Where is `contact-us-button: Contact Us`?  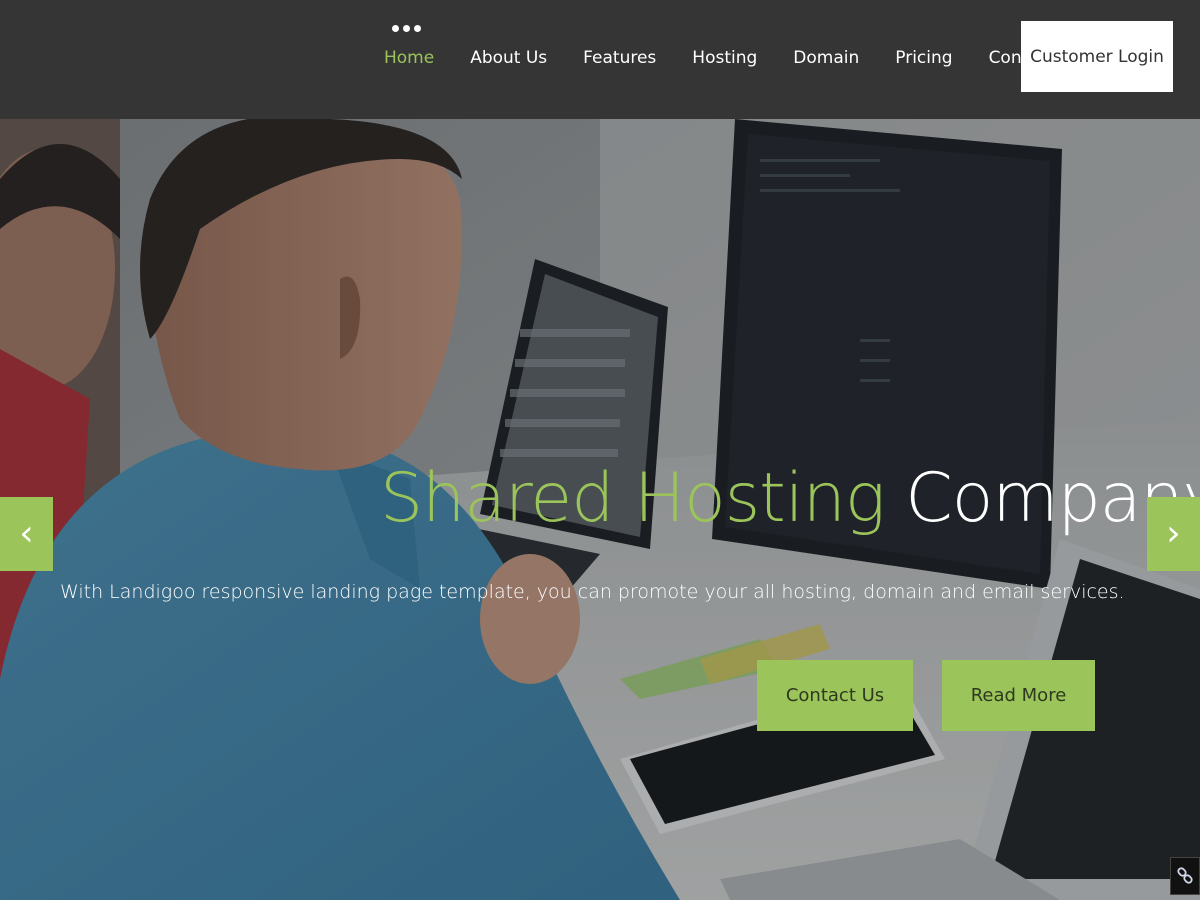 contact-us-button: Contact Us is located at coordinates (835, 695).